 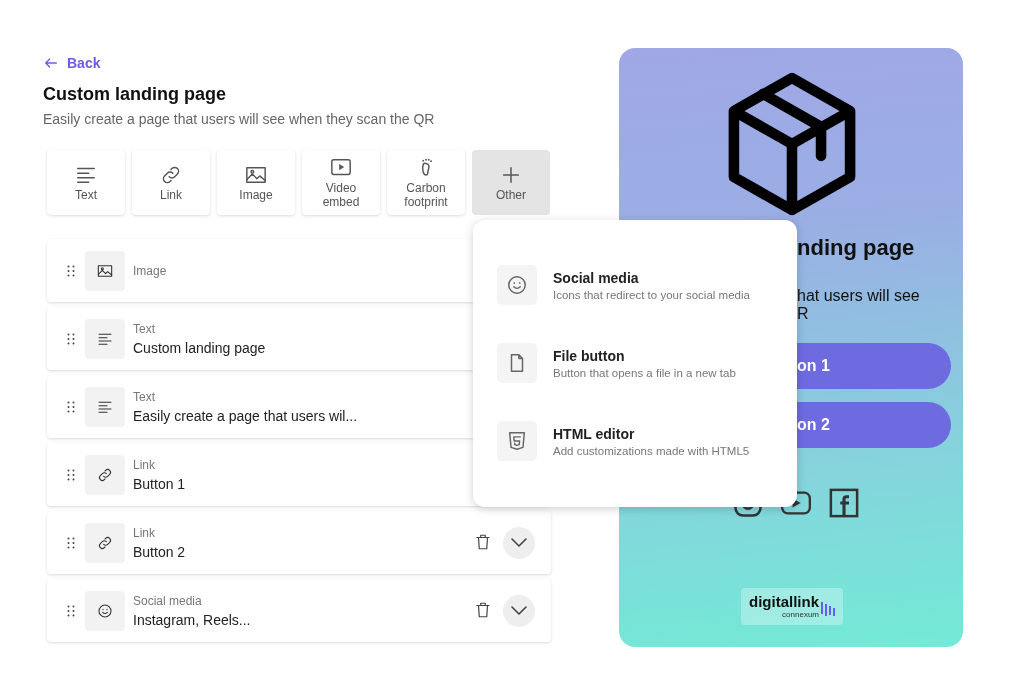 What do you see at coordinates (644, 372) in the screenshot?
I see `menu-item-description: Button that opens a file in a new tab` at bounding box center [644, 372].